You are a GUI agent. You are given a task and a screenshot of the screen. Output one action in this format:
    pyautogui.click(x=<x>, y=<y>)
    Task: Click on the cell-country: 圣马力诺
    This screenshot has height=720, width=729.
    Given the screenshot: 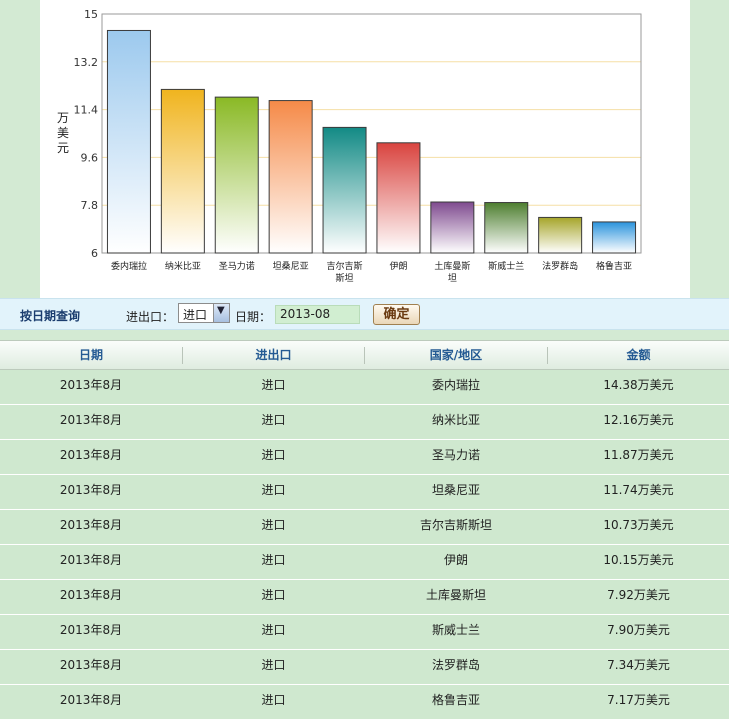 What is the action you would take?
    pyautogui.click(x=455, y=455)
    